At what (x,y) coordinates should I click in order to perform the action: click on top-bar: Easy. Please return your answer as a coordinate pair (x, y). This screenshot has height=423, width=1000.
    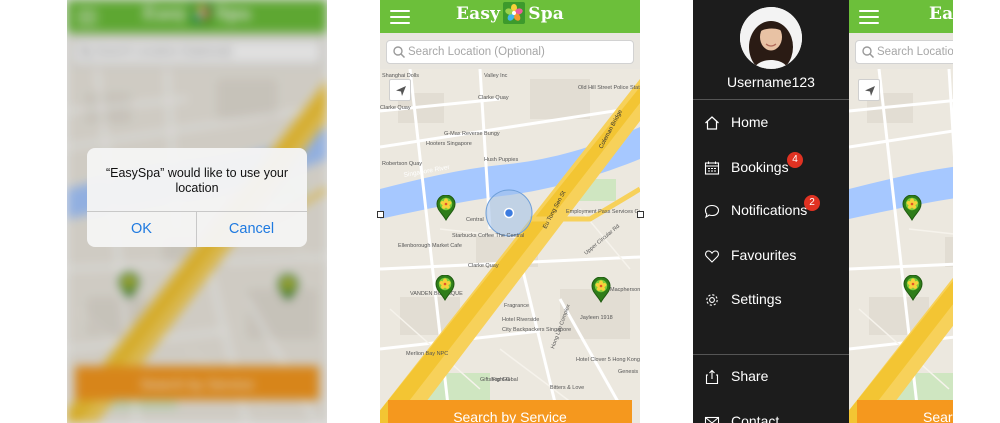
    Looking at the image, I should click on (901, 16).